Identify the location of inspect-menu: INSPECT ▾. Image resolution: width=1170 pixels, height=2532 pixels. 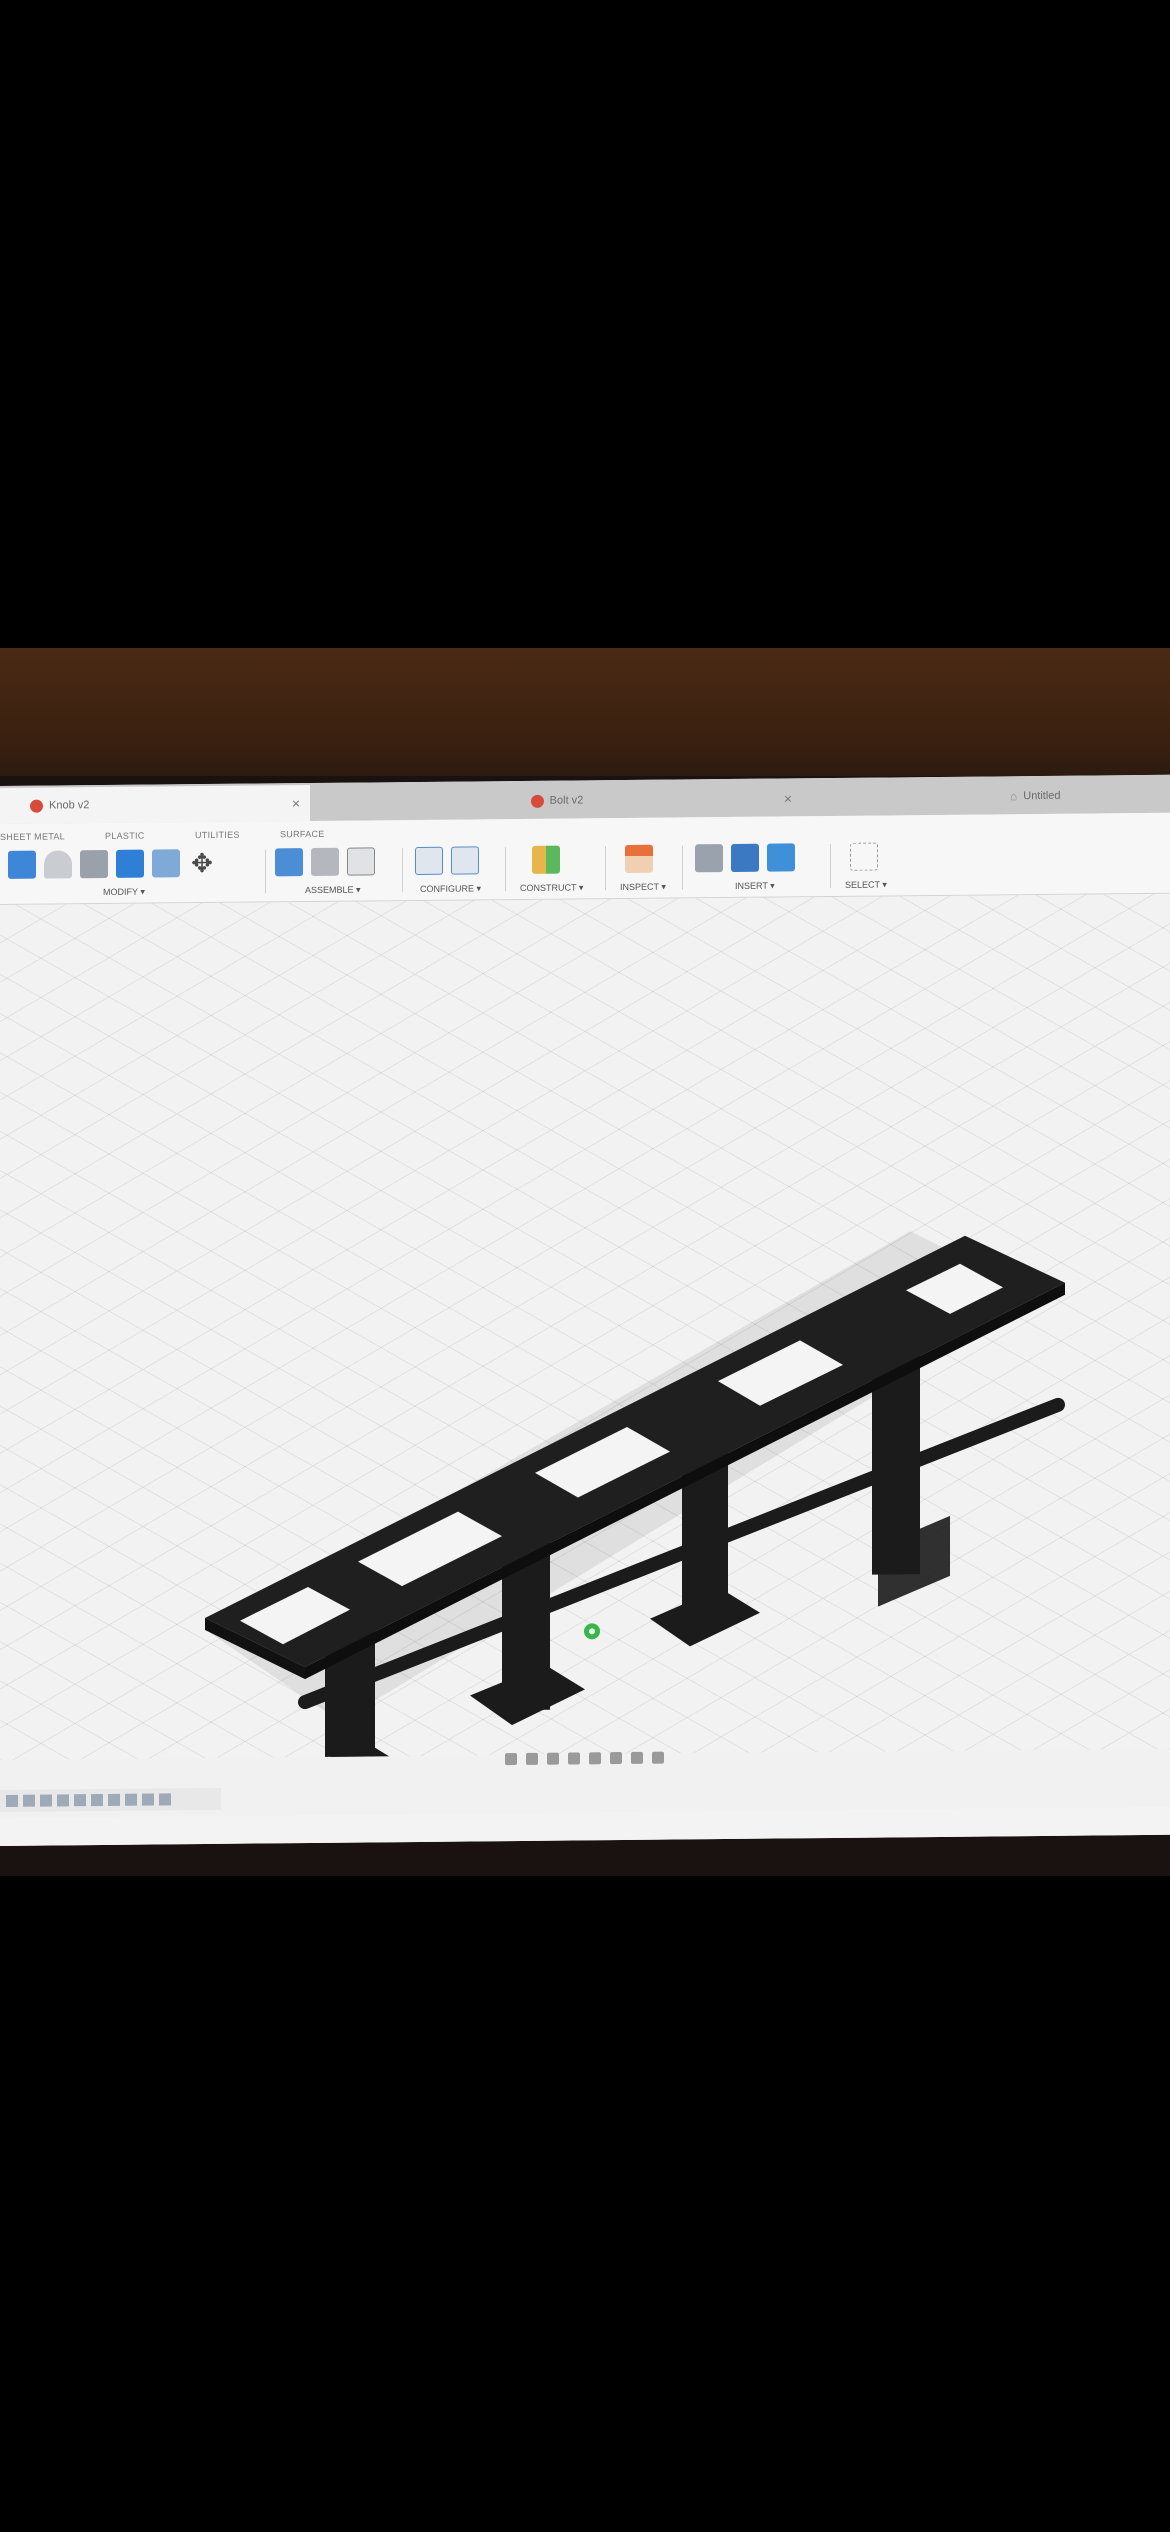
(643, 887).